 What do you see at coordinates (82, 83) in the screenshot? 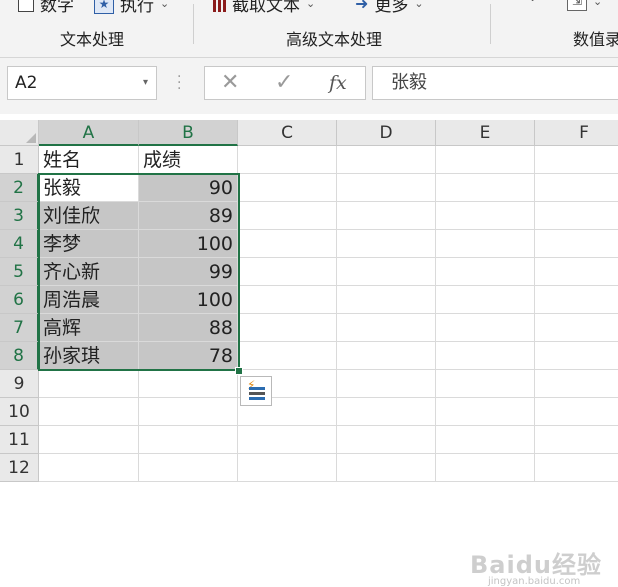
I see `name-box: A2 ▾` at bounding box center [82, 83].